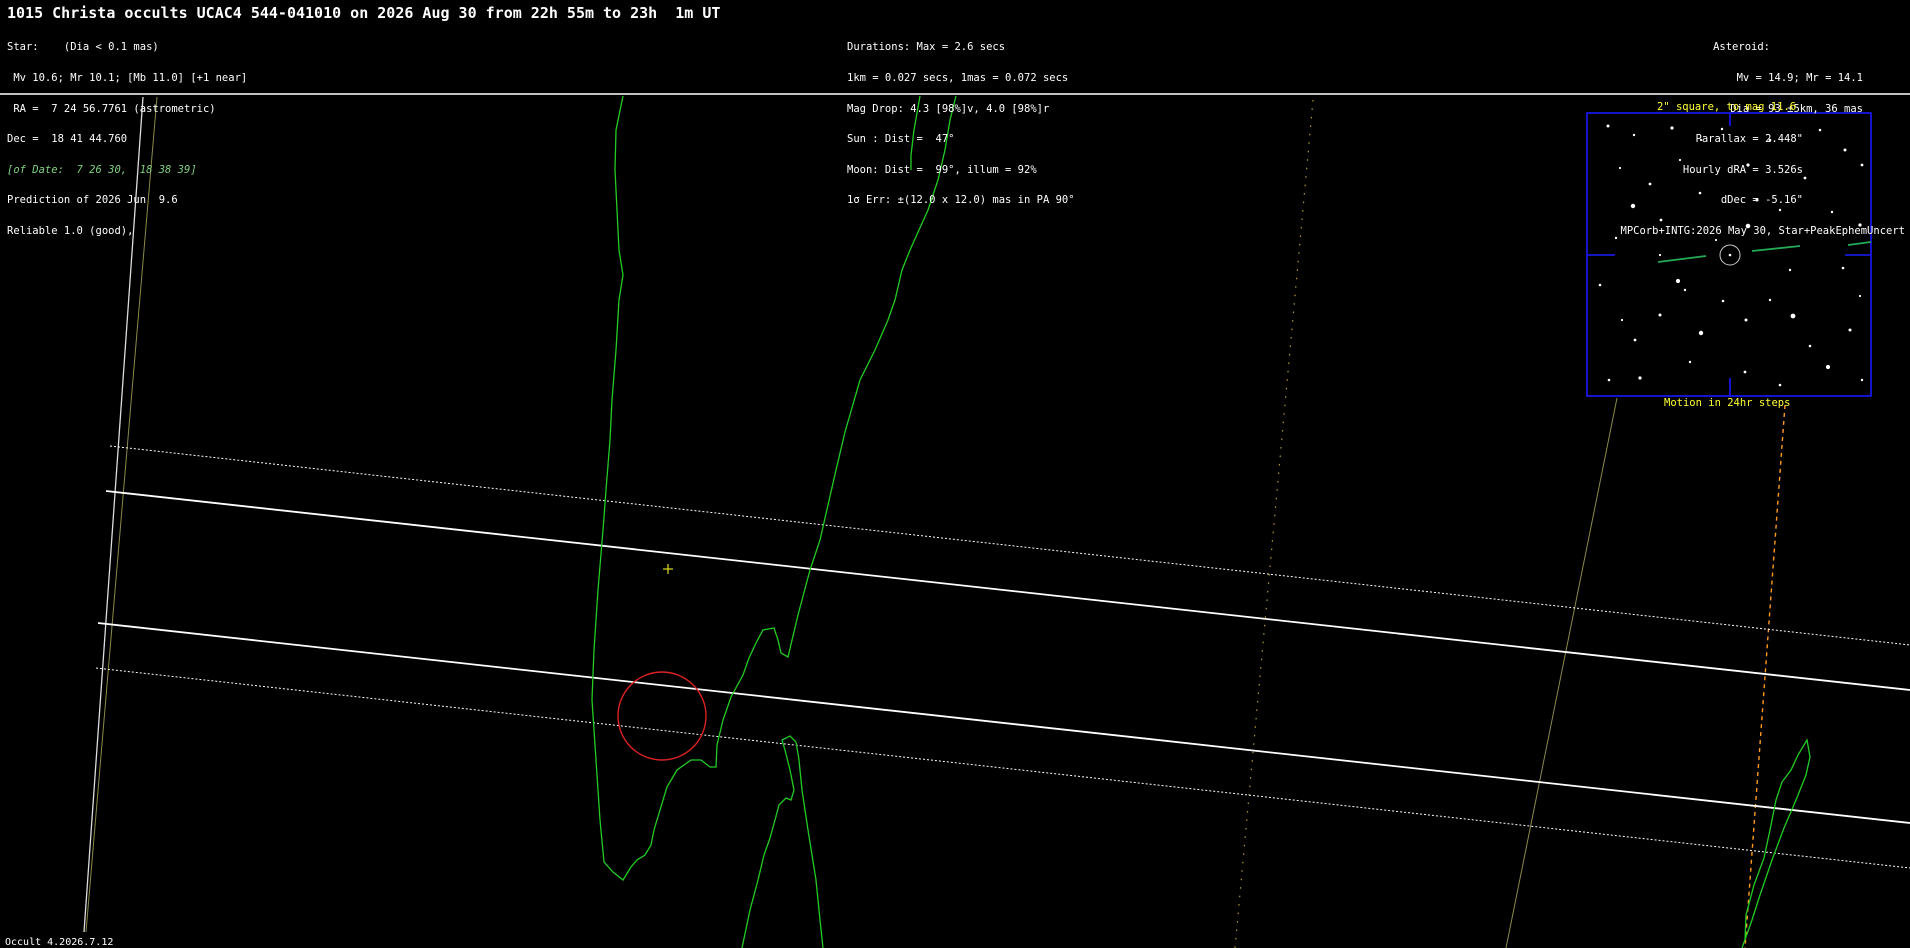 The width and height of the screenshot is (1910, 948). What do you see at coordinates (1274, 523) in the screenshot?
I see `dotted-grid-line` at bounding box center [1274, 523].